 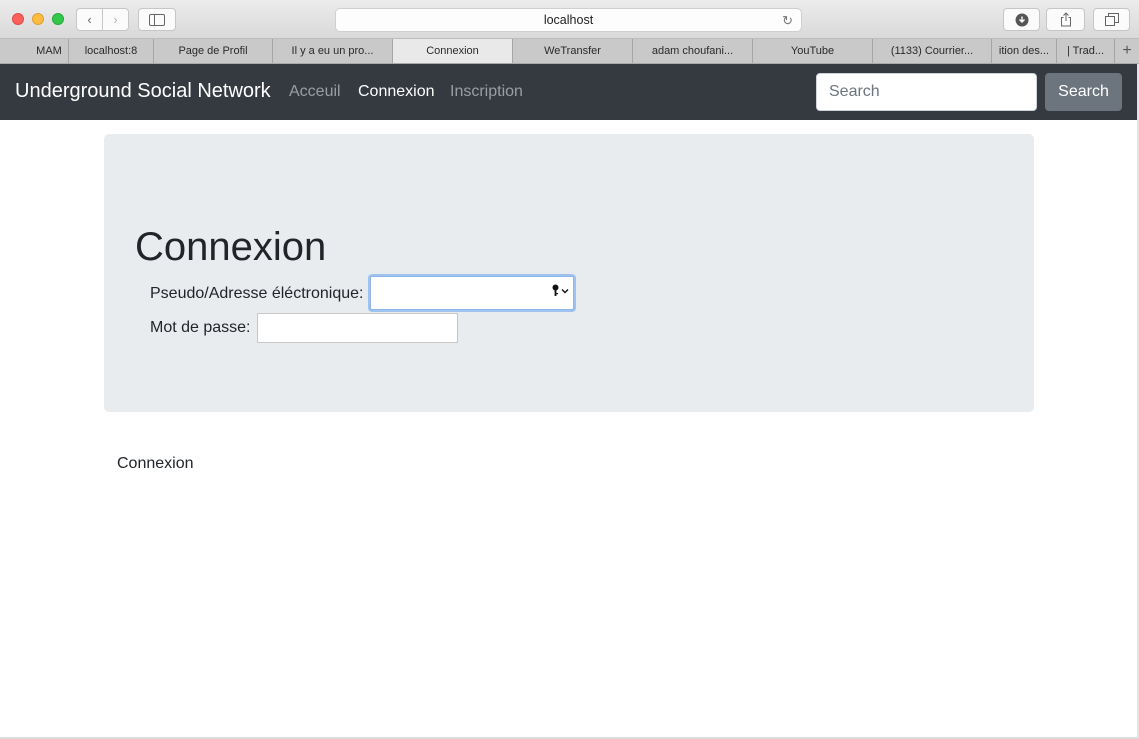 What do you see at coordinates (472, 293) in the screenshot?
I see `username-input` at bounding box center [472, 293].